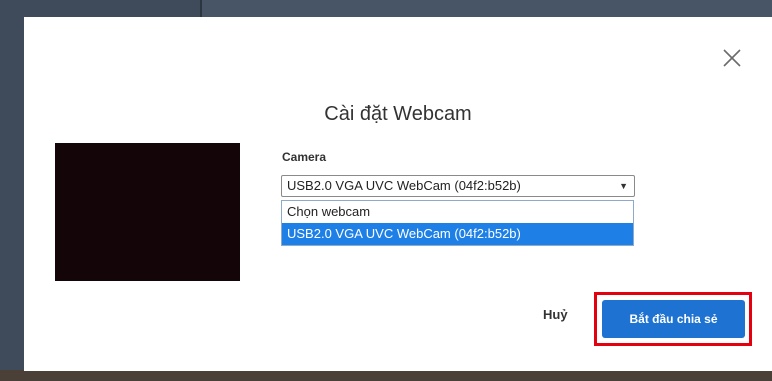  I want to click on camera-select: USB2.0 VGA UVC WebCam (04f2:b52b) ▼, so click(458, 186).